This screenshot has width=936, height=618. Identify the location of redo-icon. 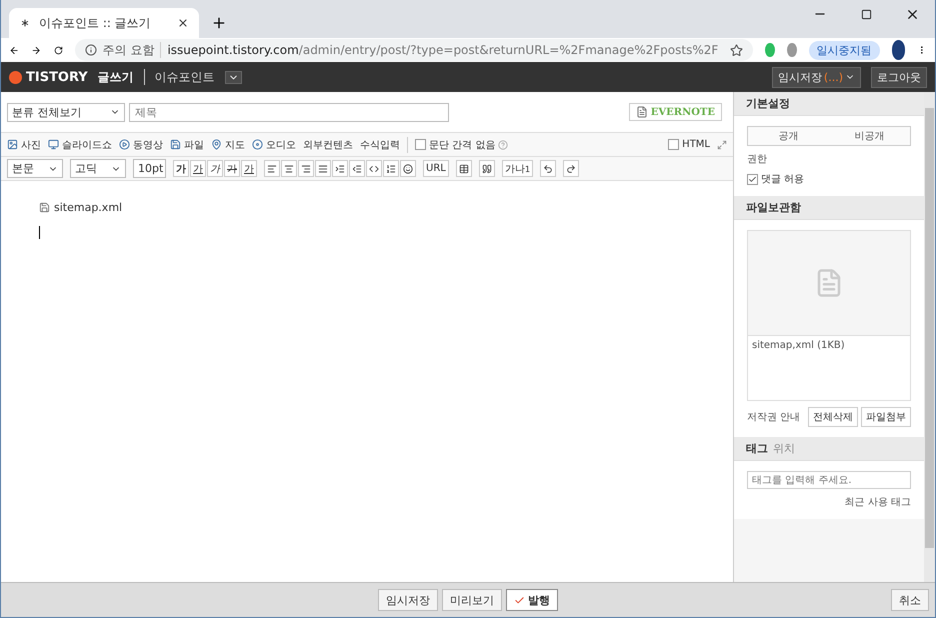
(571, 168).